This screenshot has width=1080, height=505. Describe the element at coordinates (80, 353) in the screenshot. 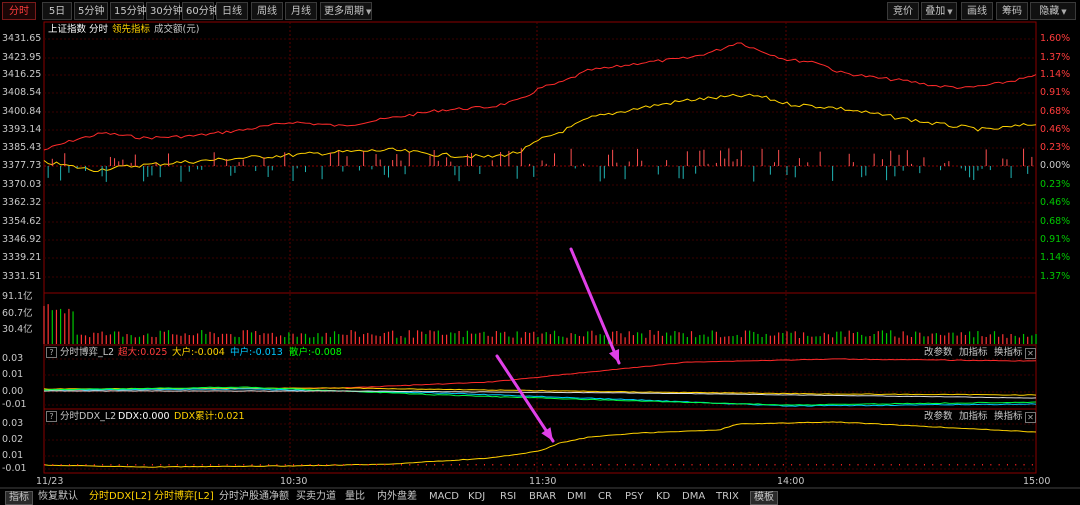

I see `boyi-panel-title: ? 分时博弈_L2` at that location.